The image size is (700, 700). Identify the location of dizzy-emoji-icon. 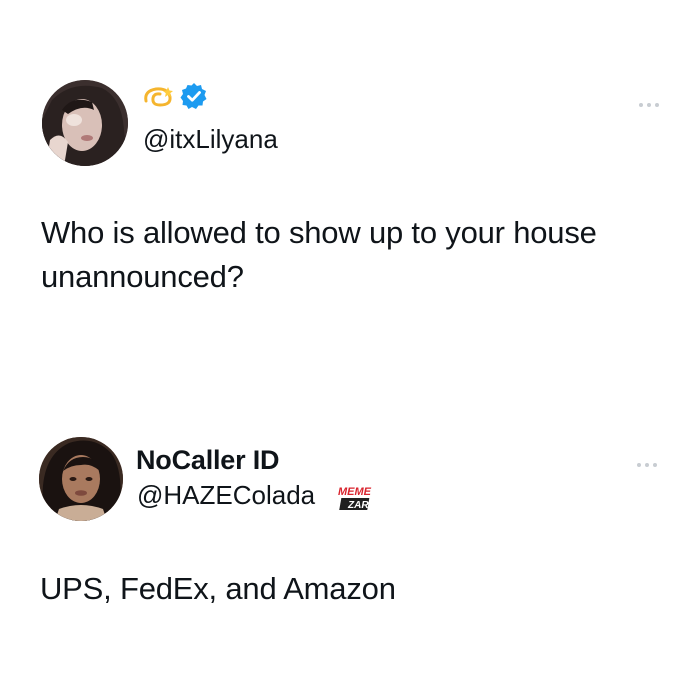
(158, 97).